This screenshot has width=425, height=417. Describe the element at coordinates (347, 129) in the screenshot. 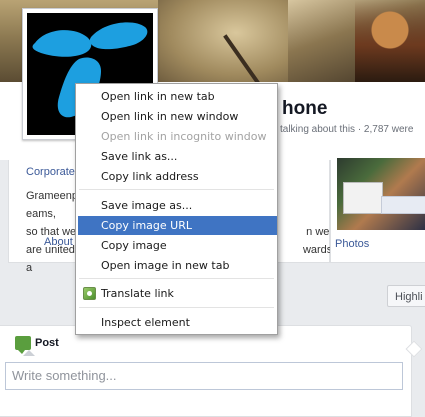

I see `page-stats: talking about this · 2,787 were` at that location.